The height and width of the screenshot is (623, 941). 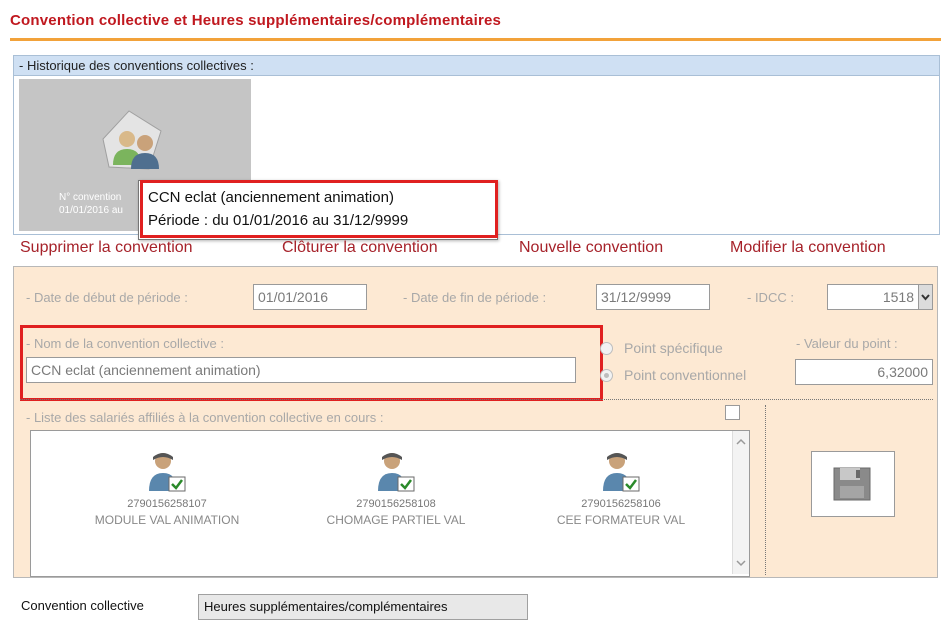 I want to click on tab-convention-collective: Convention collective, so click(x=107, y=607).